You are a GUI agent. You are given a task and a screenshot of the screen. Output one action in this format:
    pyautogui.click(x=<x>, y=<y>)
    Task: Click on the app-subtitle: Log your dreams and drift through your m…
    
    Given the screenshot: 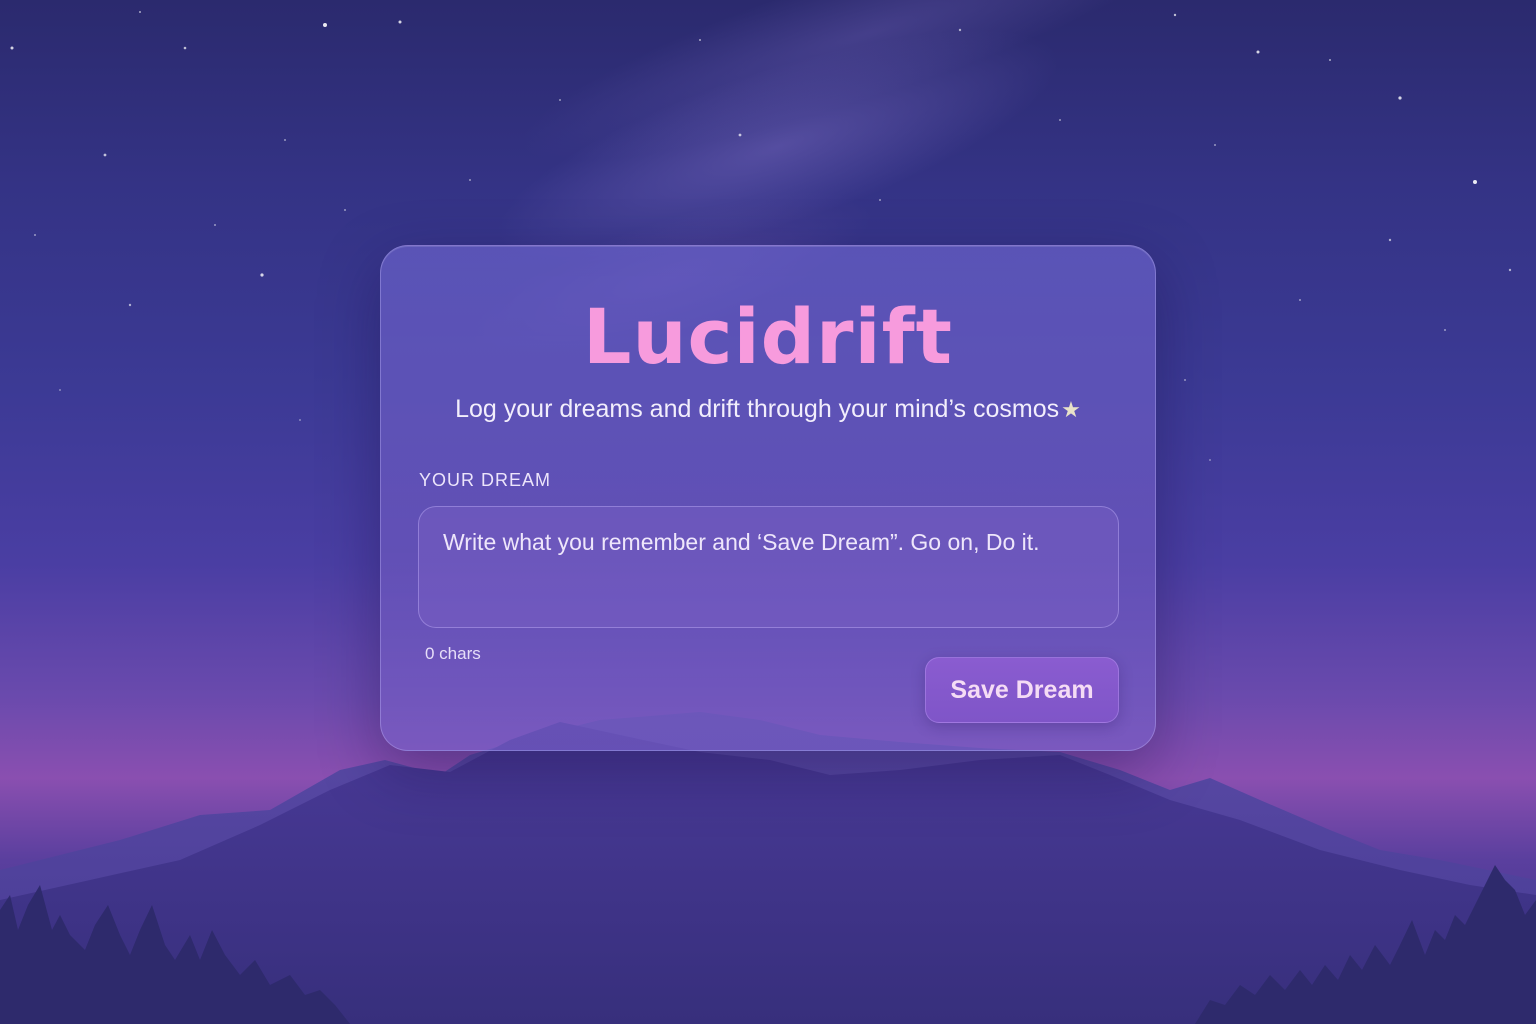 What is the action you would take?
    pyautogui.click(x=768, y=409)
    